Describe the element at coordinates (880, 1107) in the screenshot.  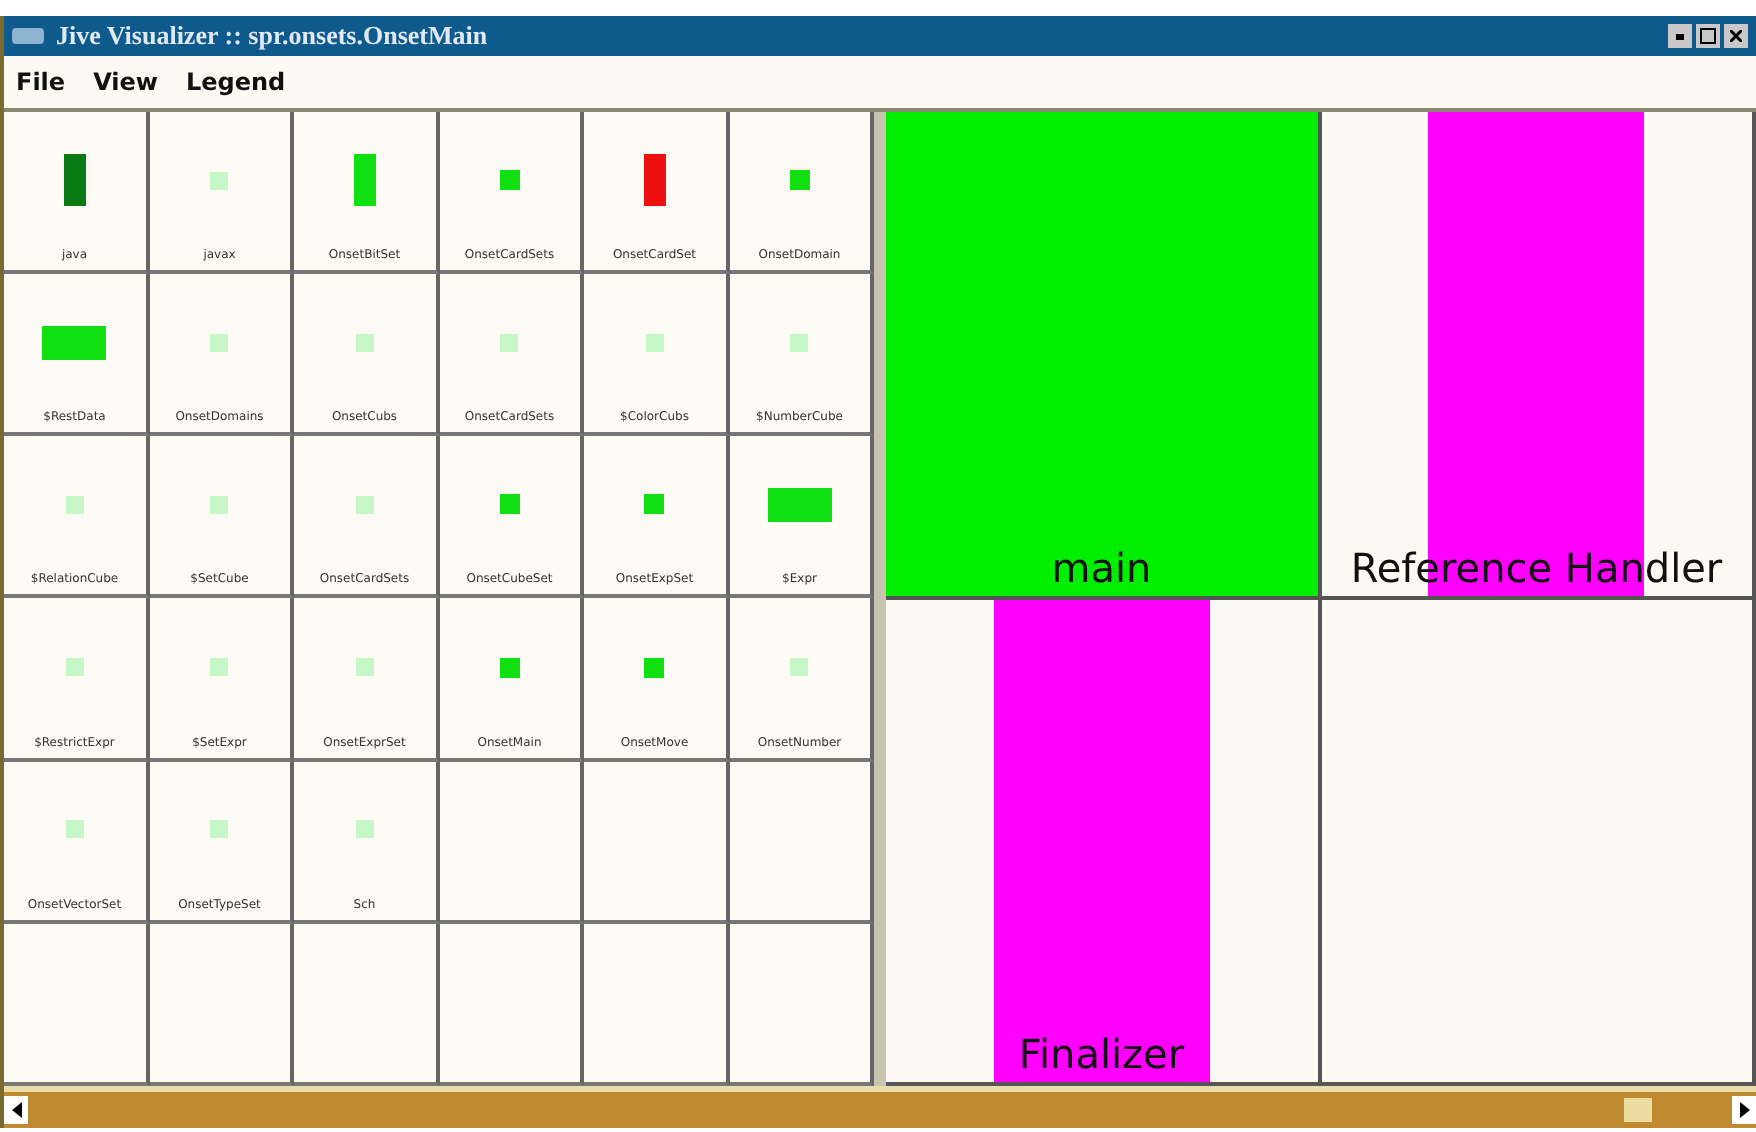
I see `horizontal-scrollbar` at that location.